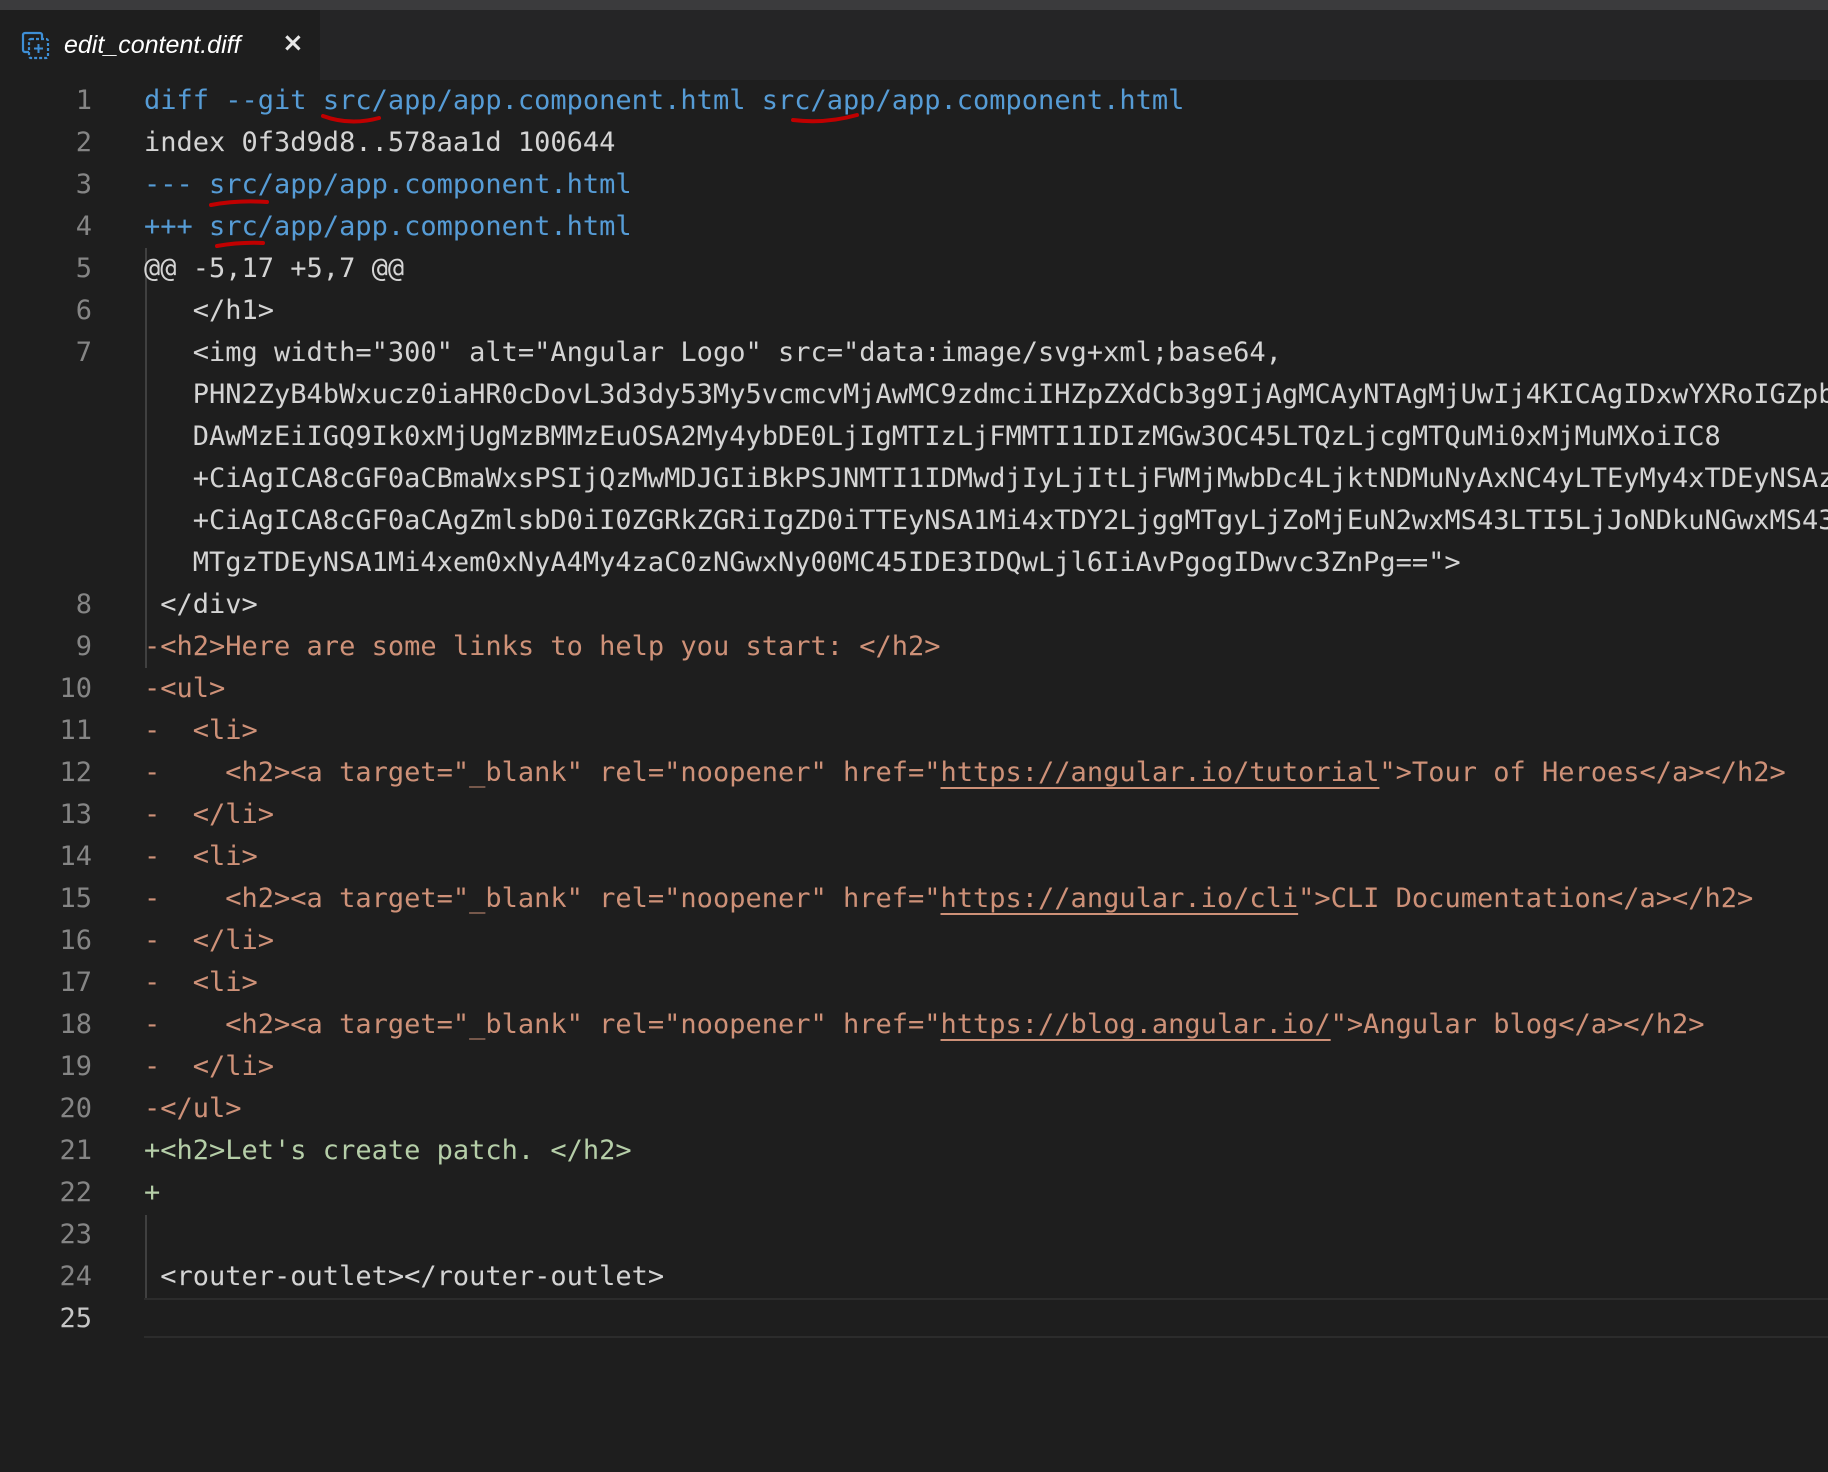 The image size is (1828, 1472). What do you see at coordinates (152, 1192) in the screenshot?
I see `added-line: +` at bounding box center [152, 1192].